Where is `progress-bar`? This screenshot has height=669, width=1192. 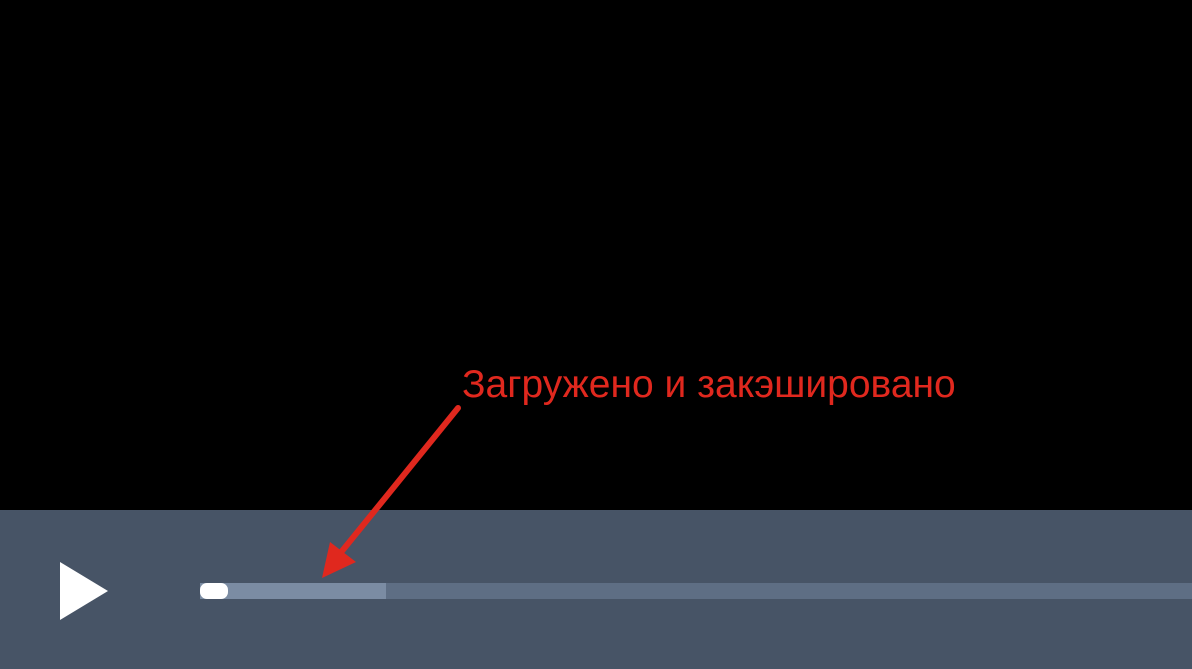 progress-bar is located at coordinates (696, 591).